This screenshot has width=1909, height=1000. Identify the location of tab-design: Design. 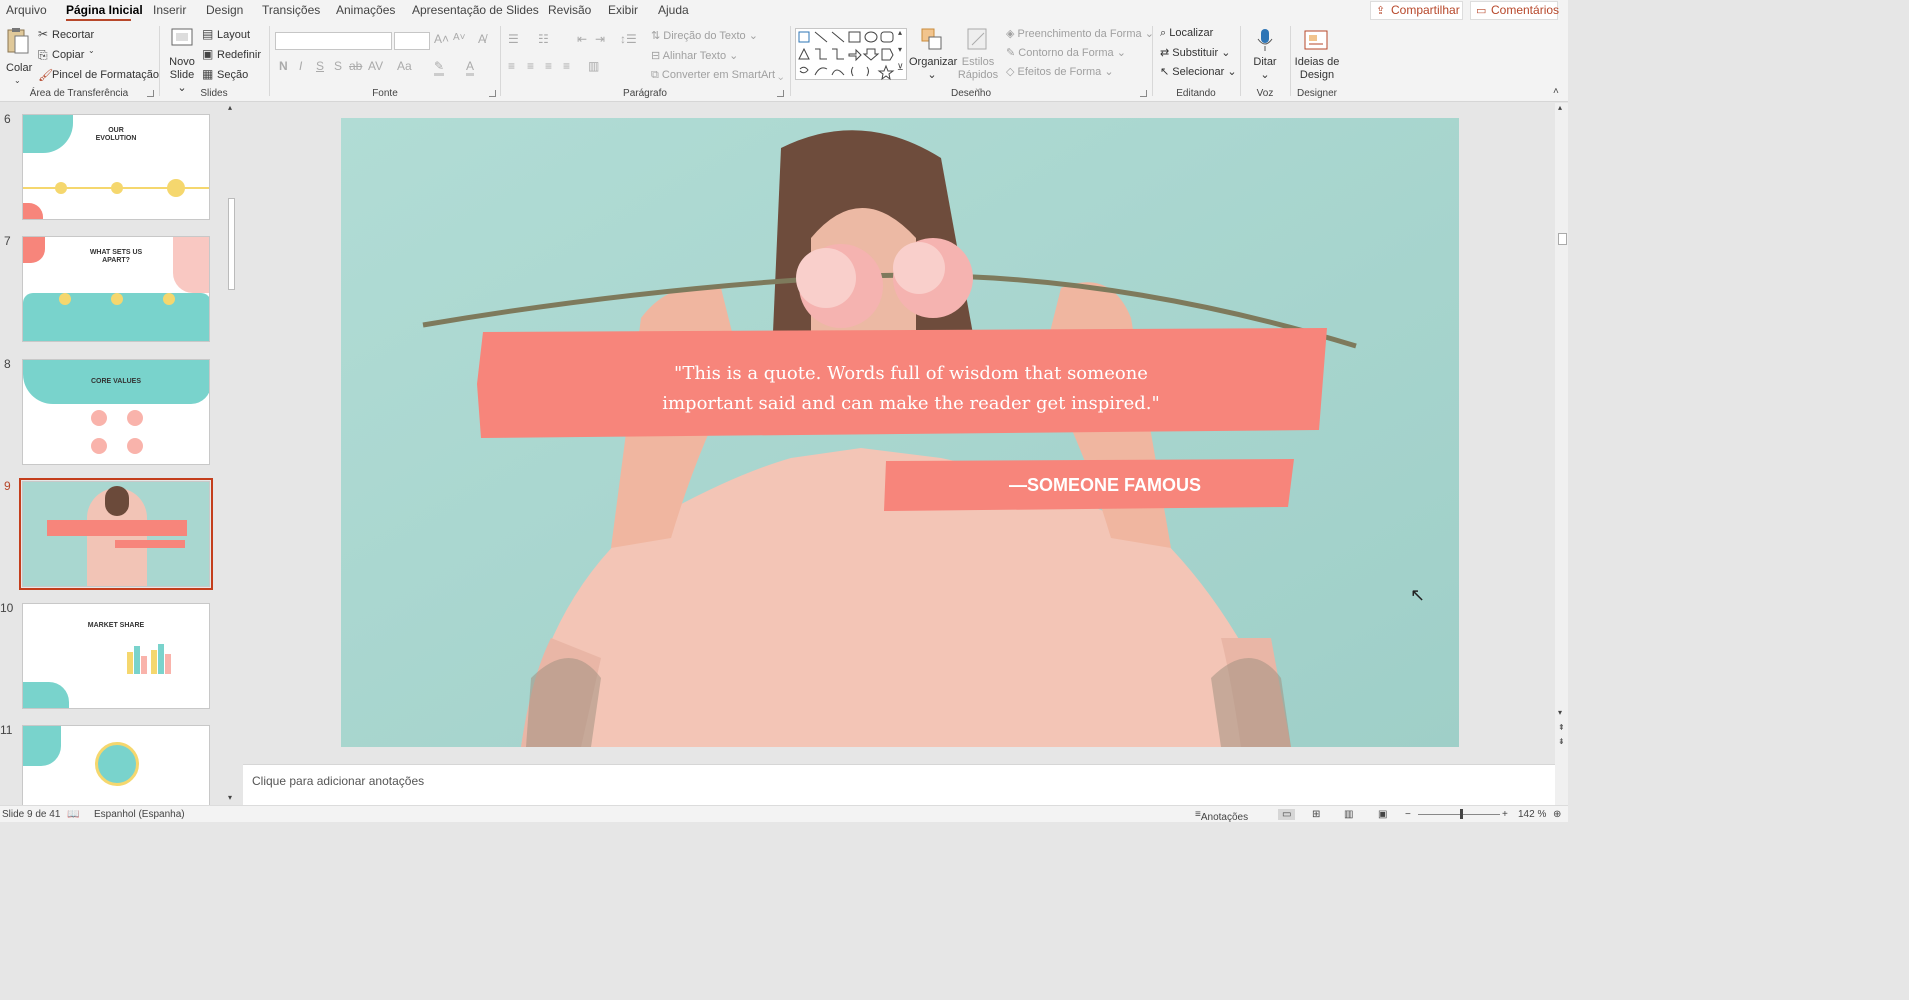
(224, 10).